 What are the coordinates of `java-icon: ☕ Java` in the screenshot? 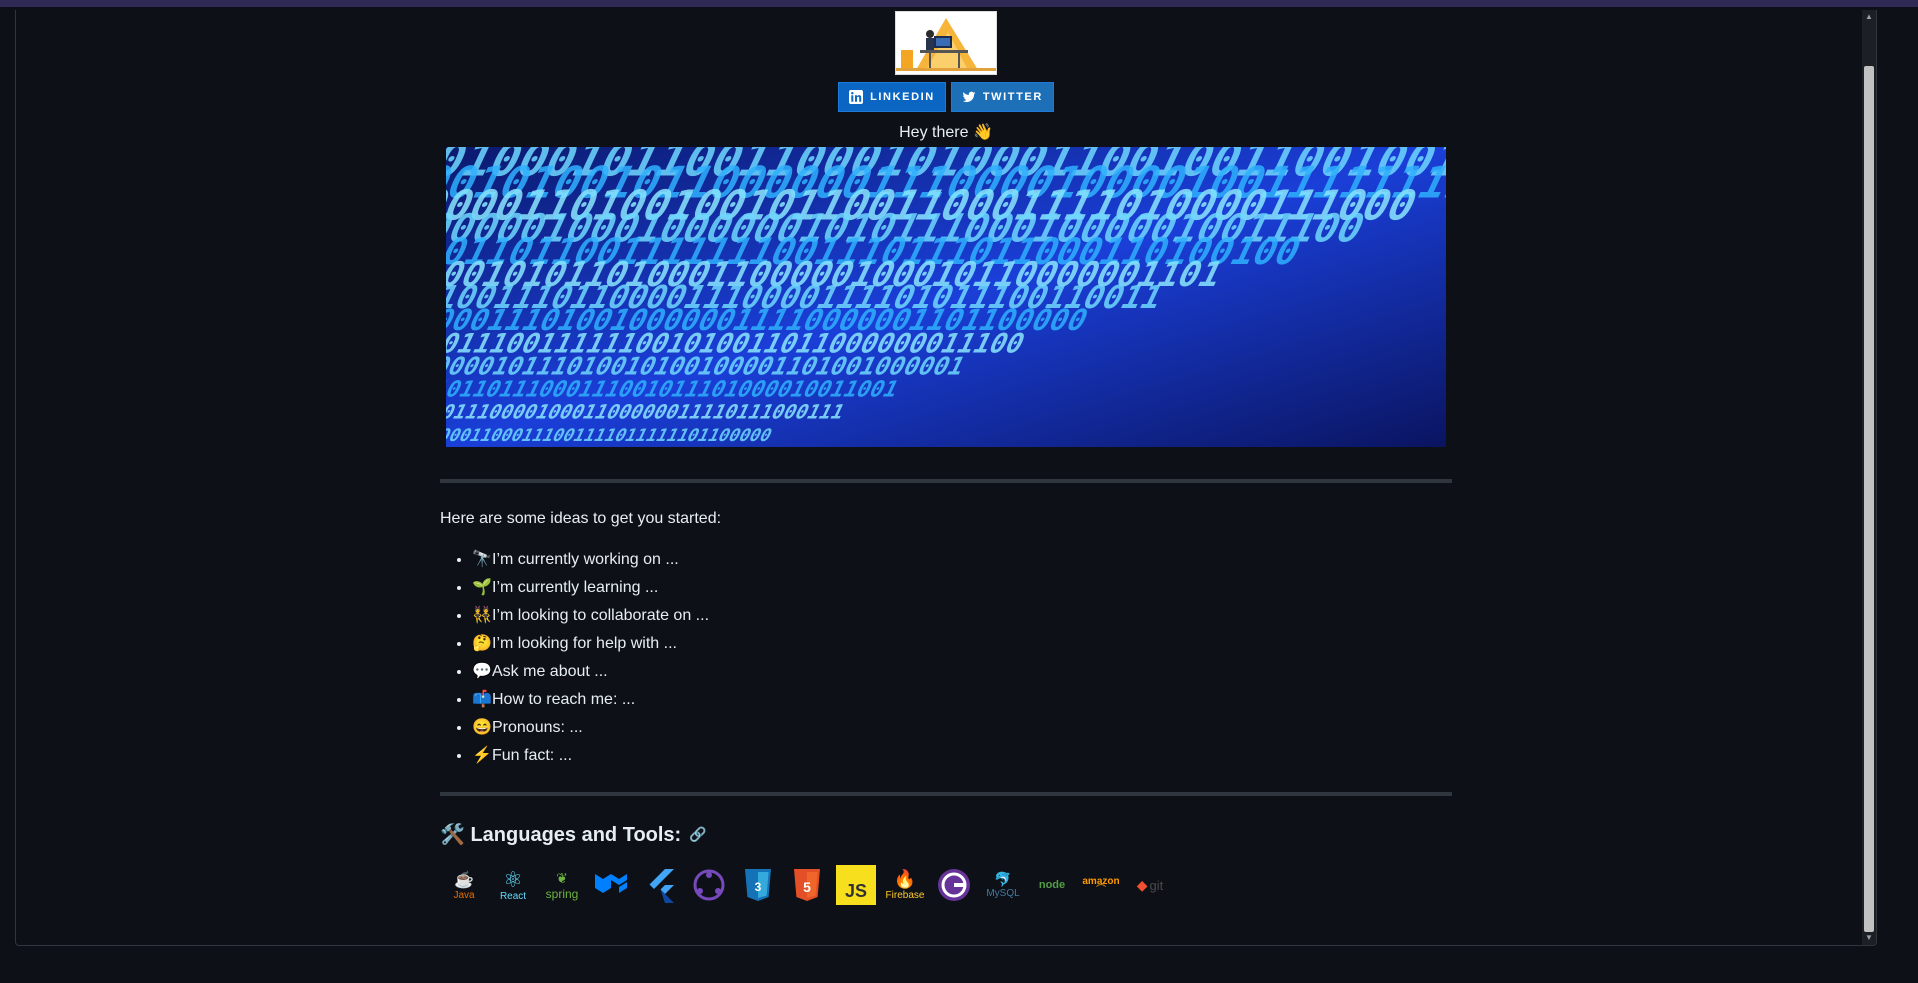 It's located at (464, 885).